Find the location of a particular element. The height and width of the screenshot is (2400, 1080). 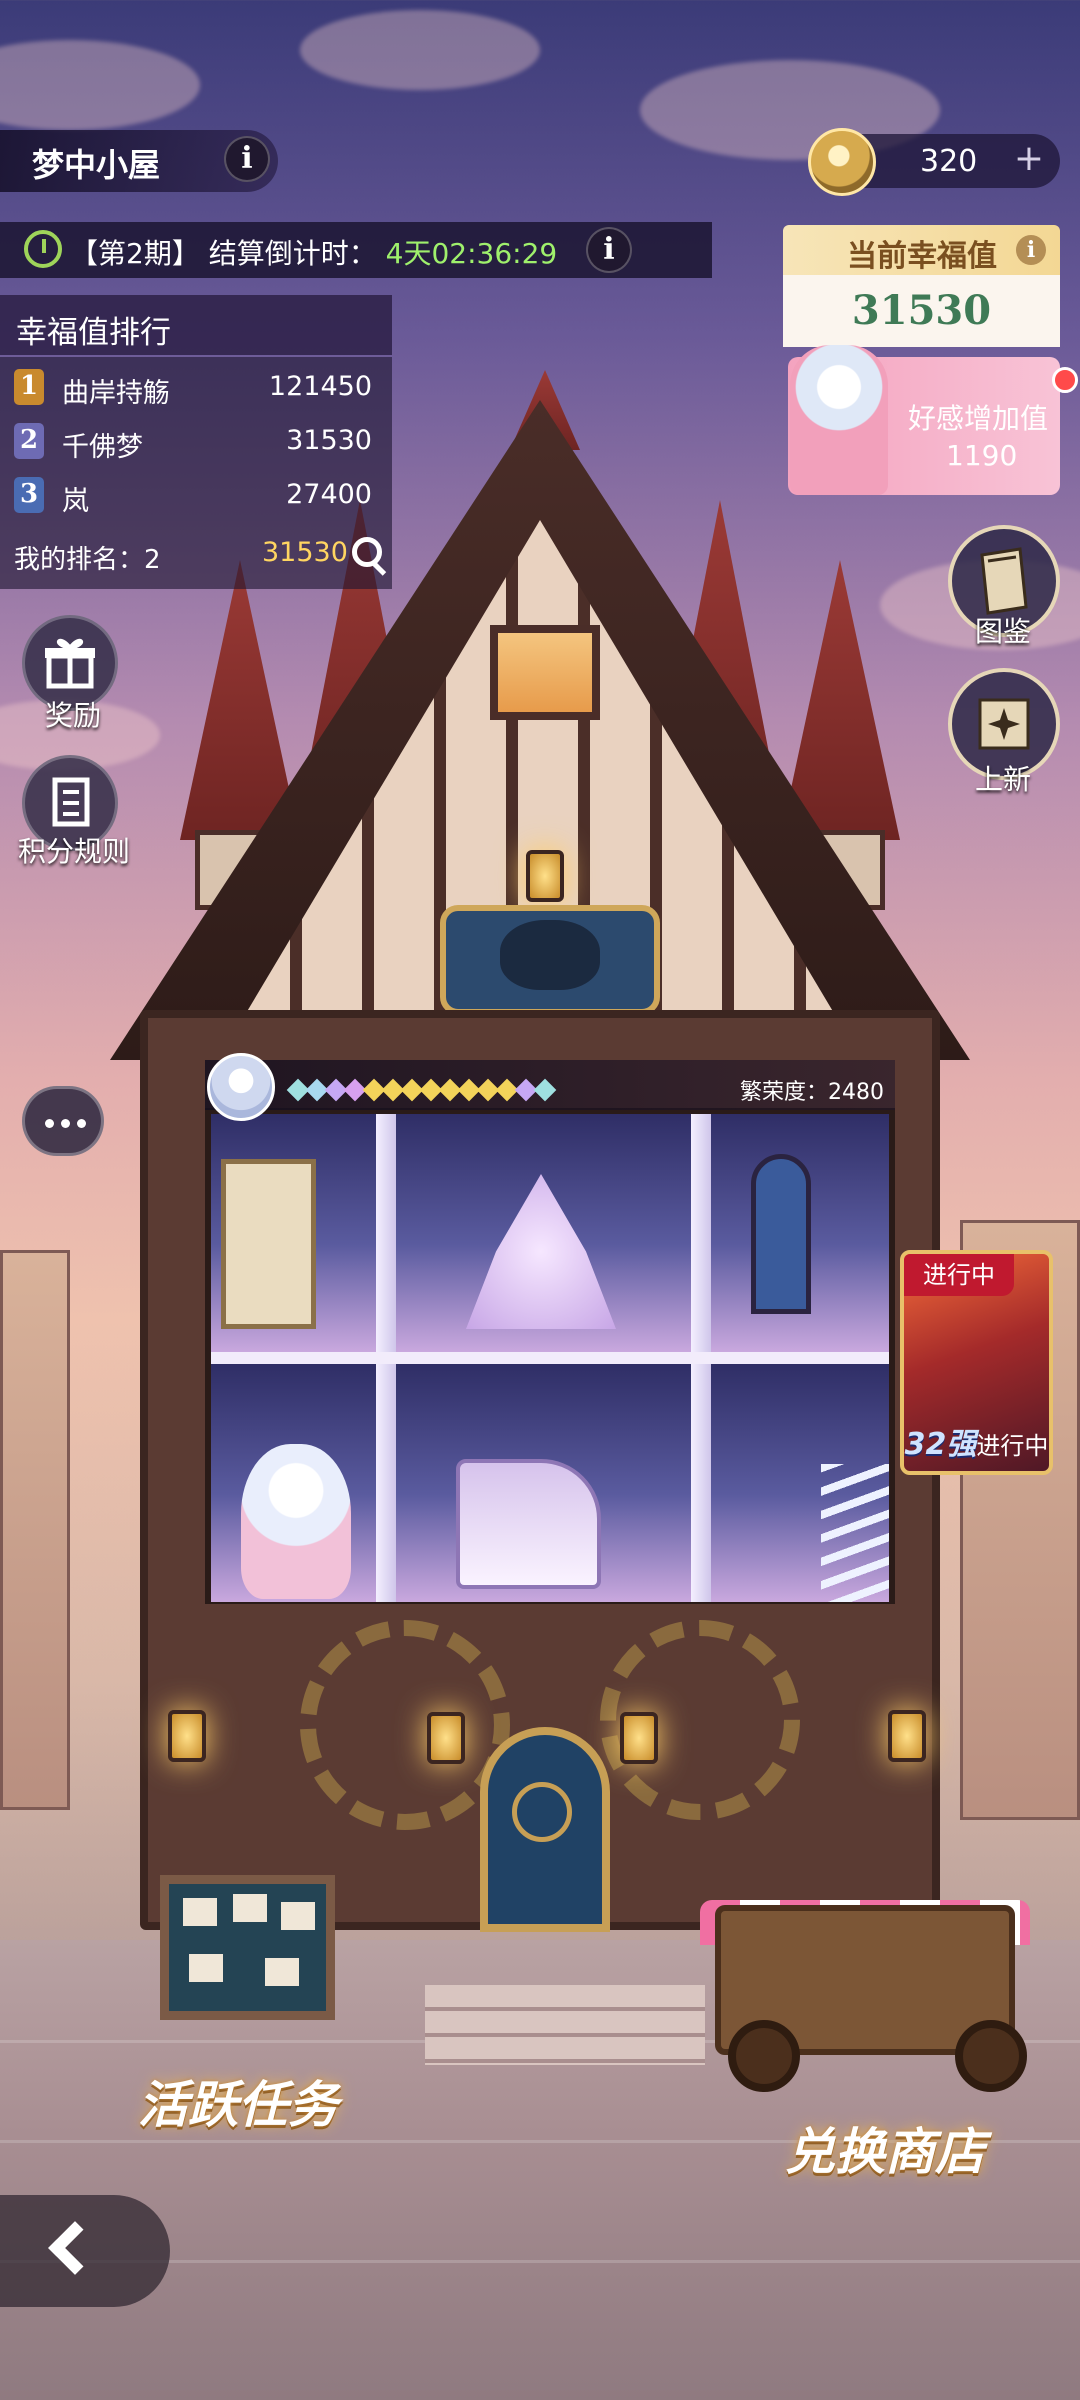

rank-name: 岚 is located at coordinates (75, 501).